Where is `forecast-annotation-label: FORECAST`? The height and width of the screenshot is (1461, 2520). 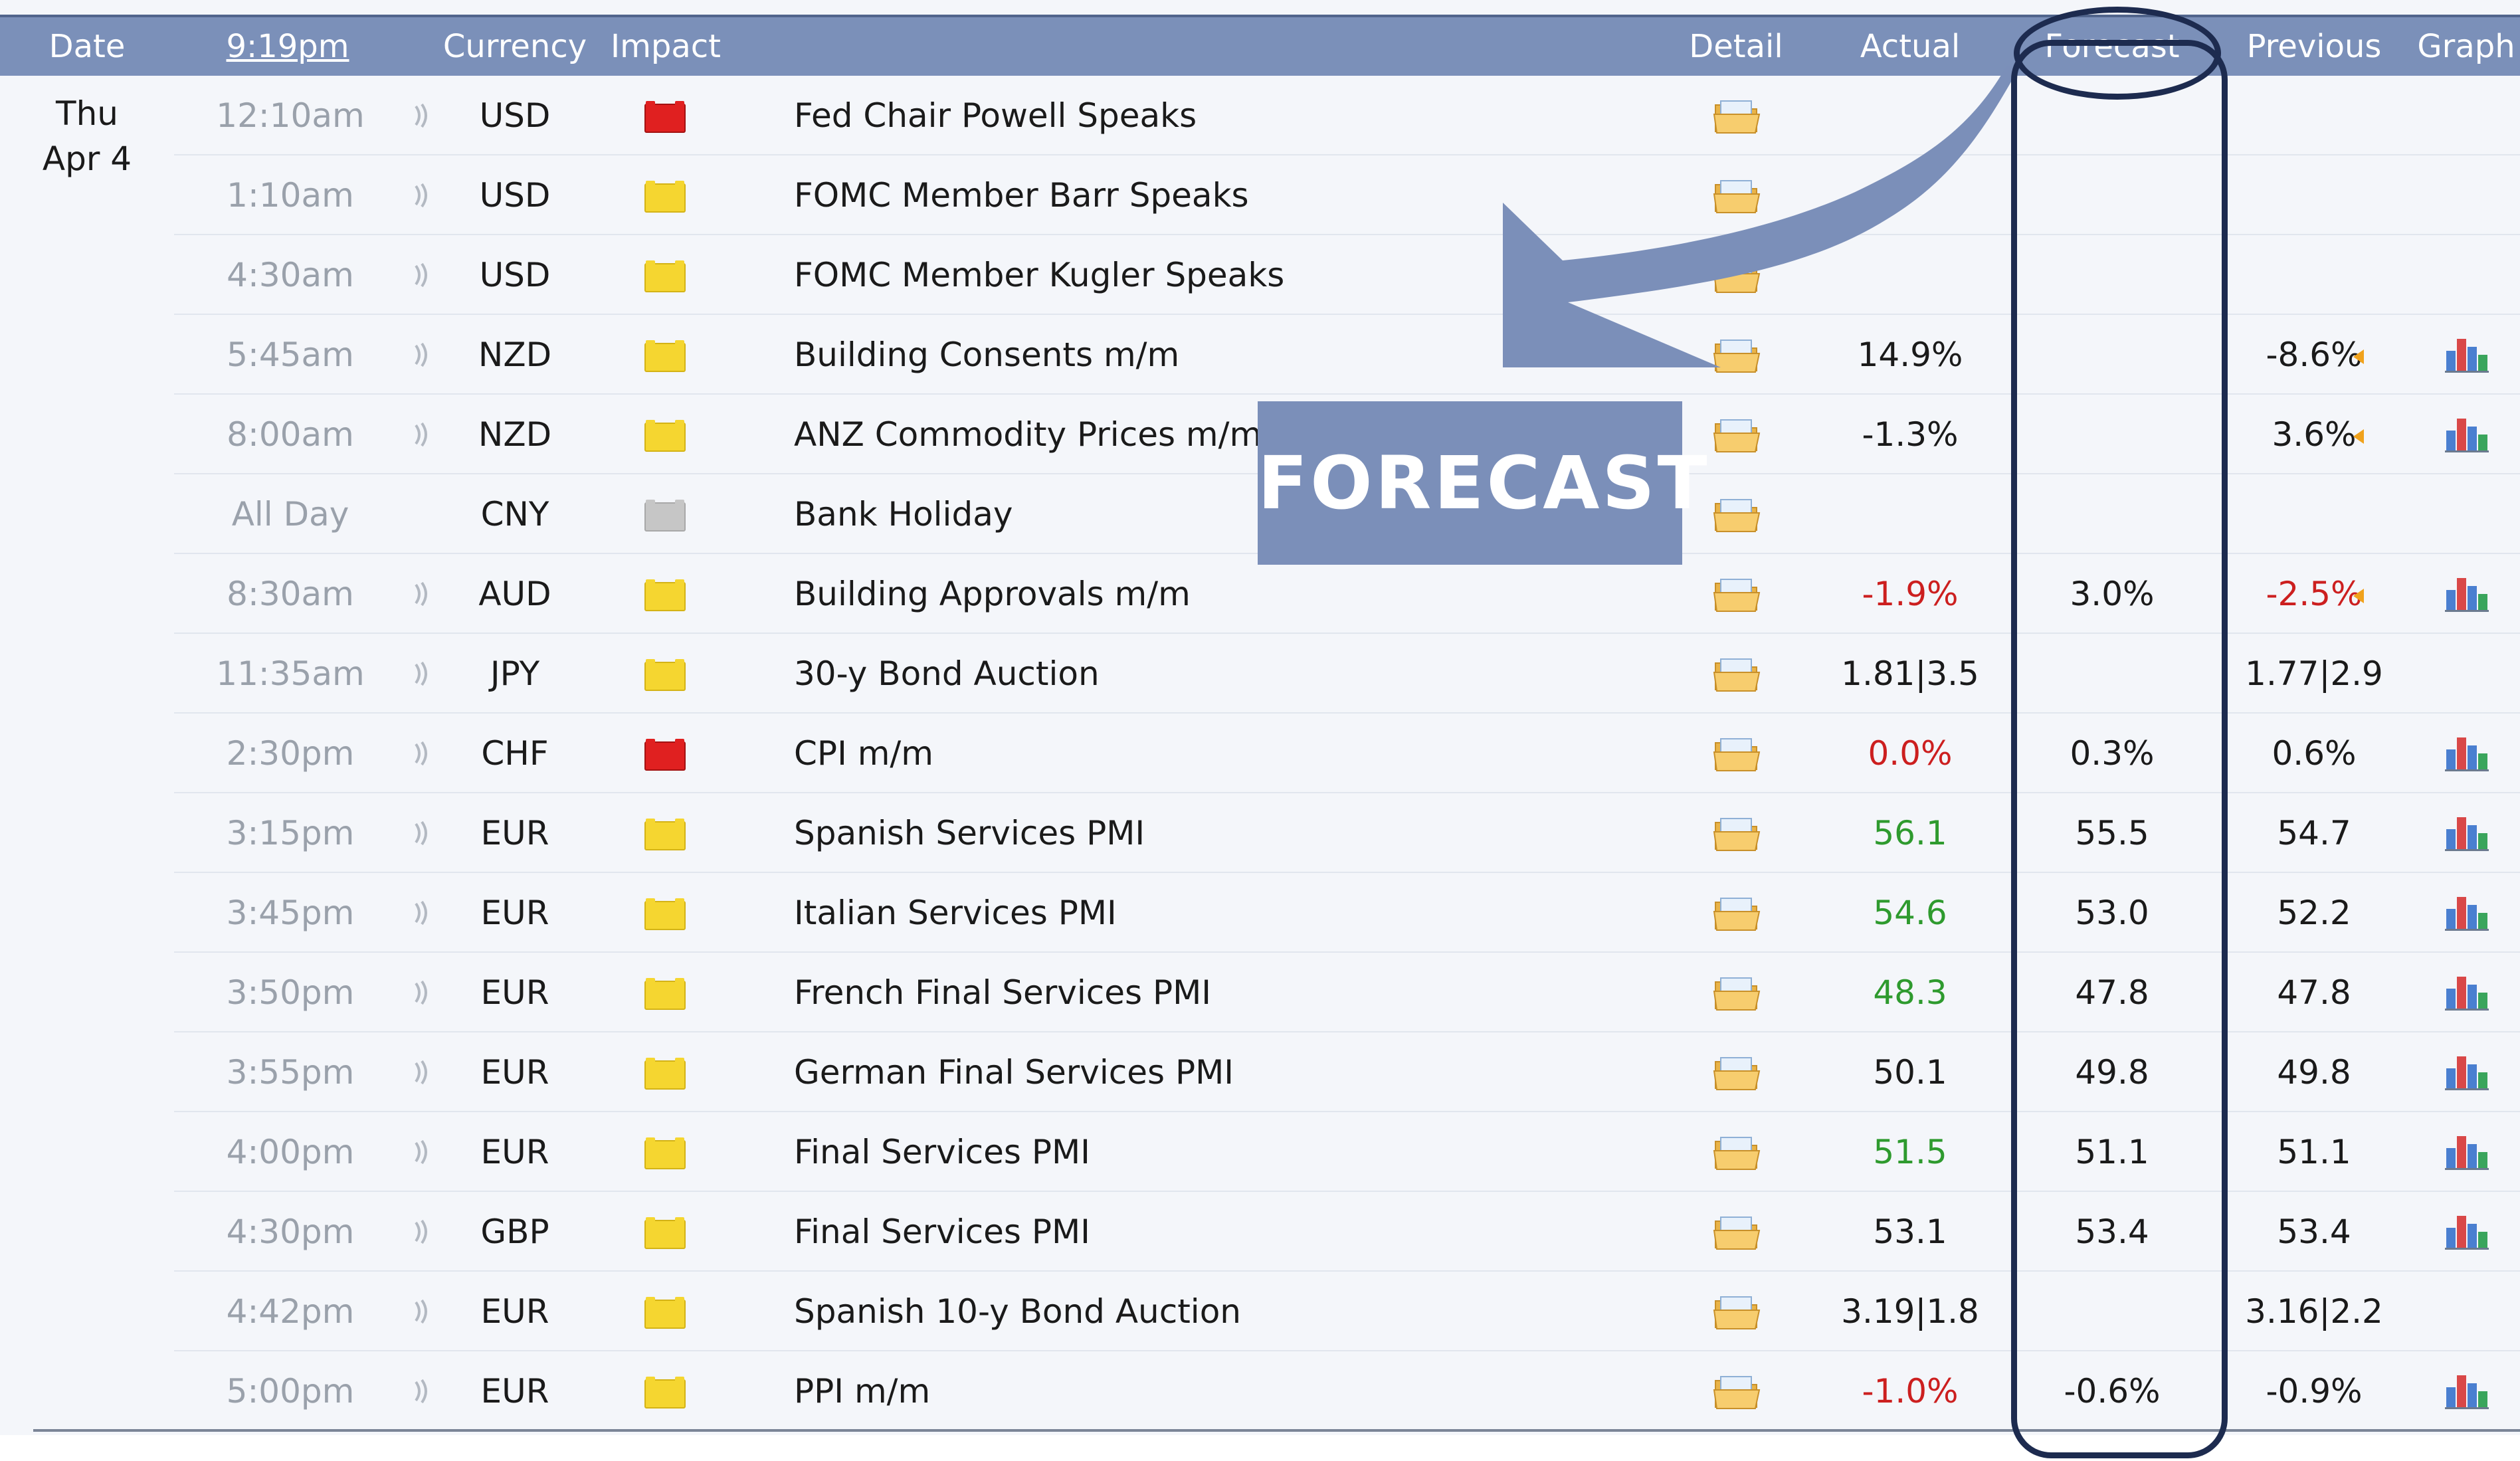 forecast-annotation-label: FORECAST is located at coordinates (1482, 483).